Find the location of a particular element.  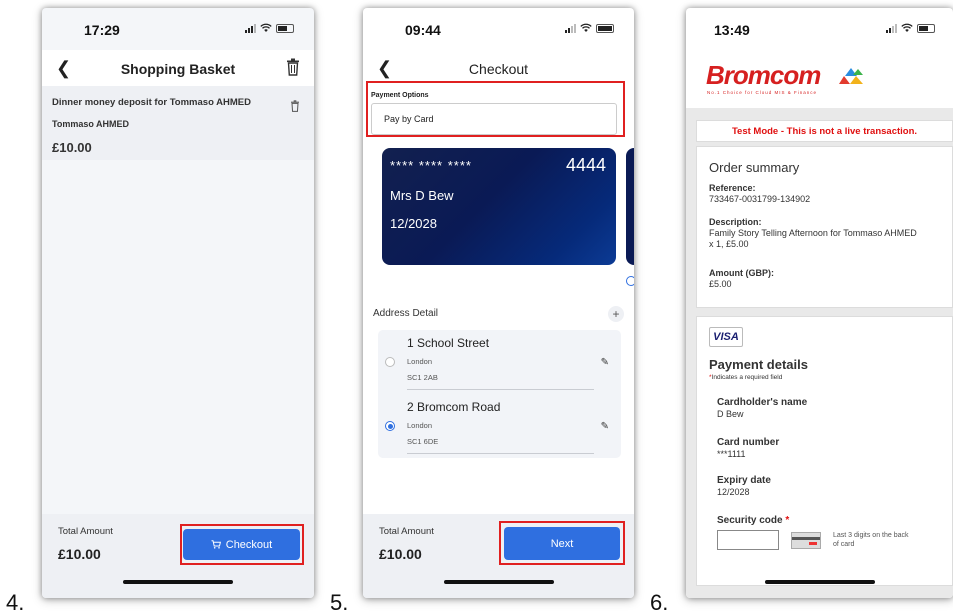

card-number-label: Card number is located at coordinates (748, 442).